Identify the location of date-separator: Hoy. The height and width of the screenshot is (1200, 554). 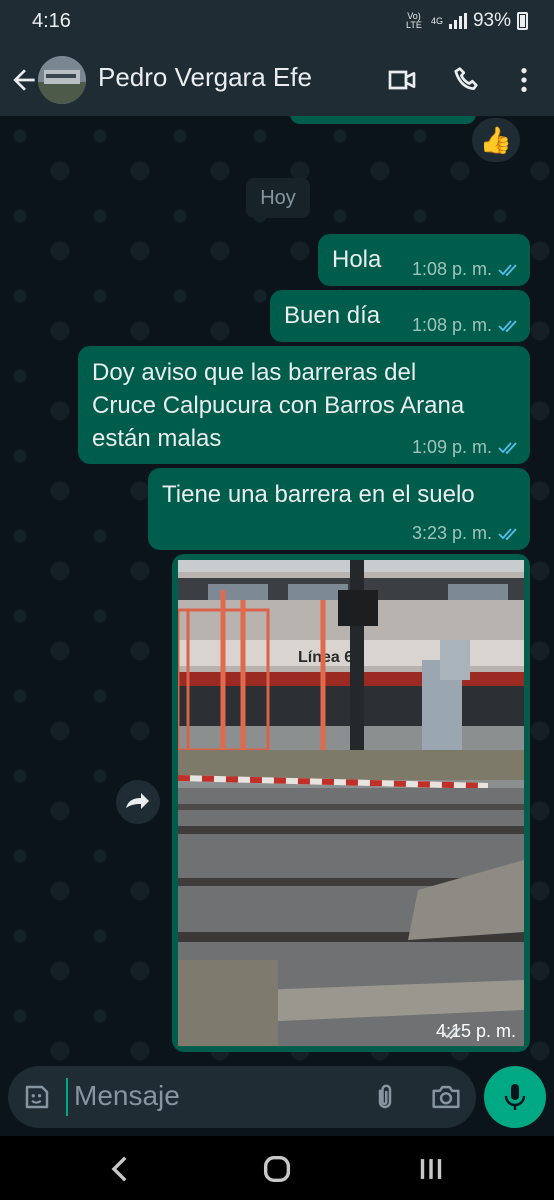
(278, 198).